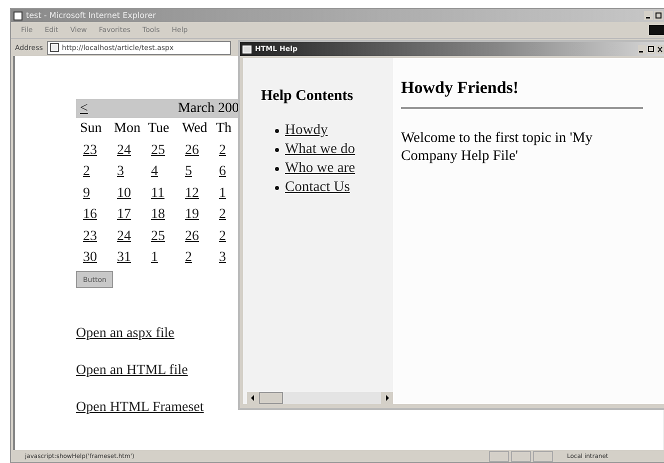 This screenshot has width=664, height=463. I want to click on topic-heading: Howdy Friends!, so click(460, 88).